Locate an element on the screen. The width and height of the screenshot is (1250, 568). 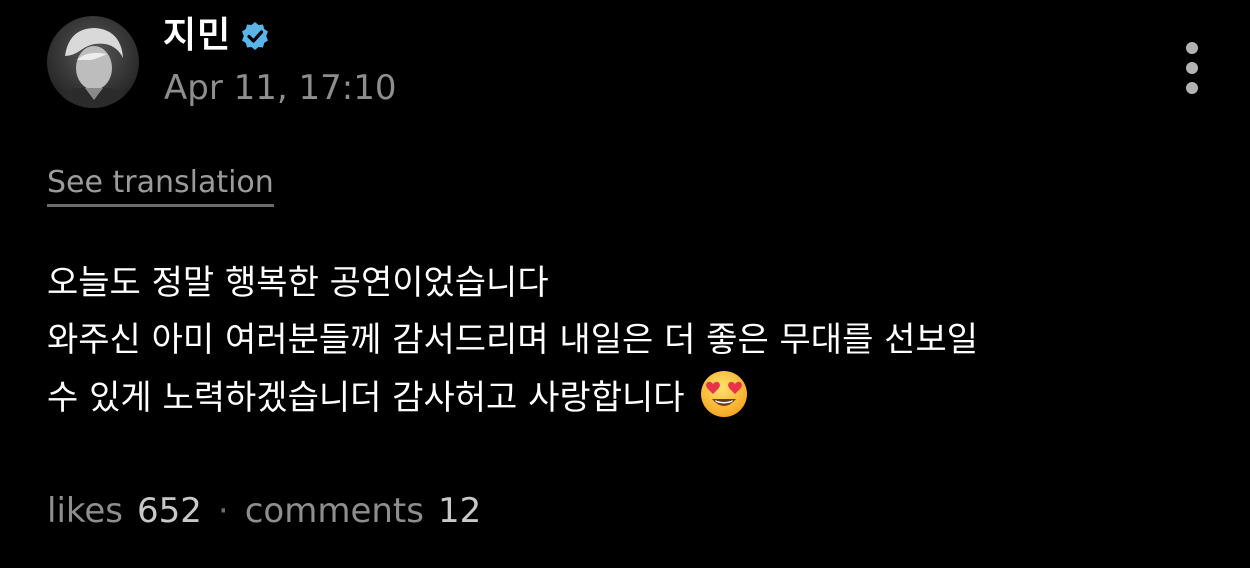
avatar-photo-icon is located at coordinates (93, 62).